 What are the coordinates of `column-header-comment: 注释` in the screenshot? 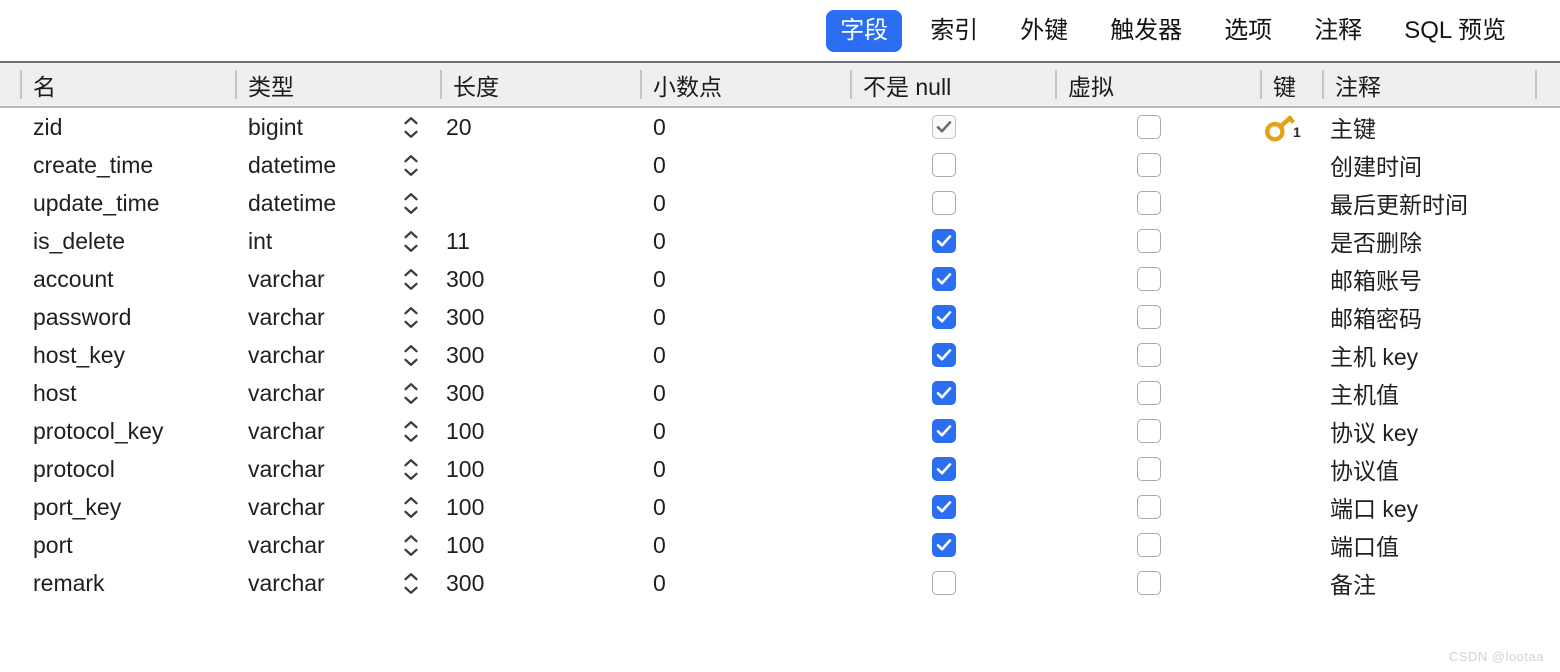 It's located at (1428, 84).